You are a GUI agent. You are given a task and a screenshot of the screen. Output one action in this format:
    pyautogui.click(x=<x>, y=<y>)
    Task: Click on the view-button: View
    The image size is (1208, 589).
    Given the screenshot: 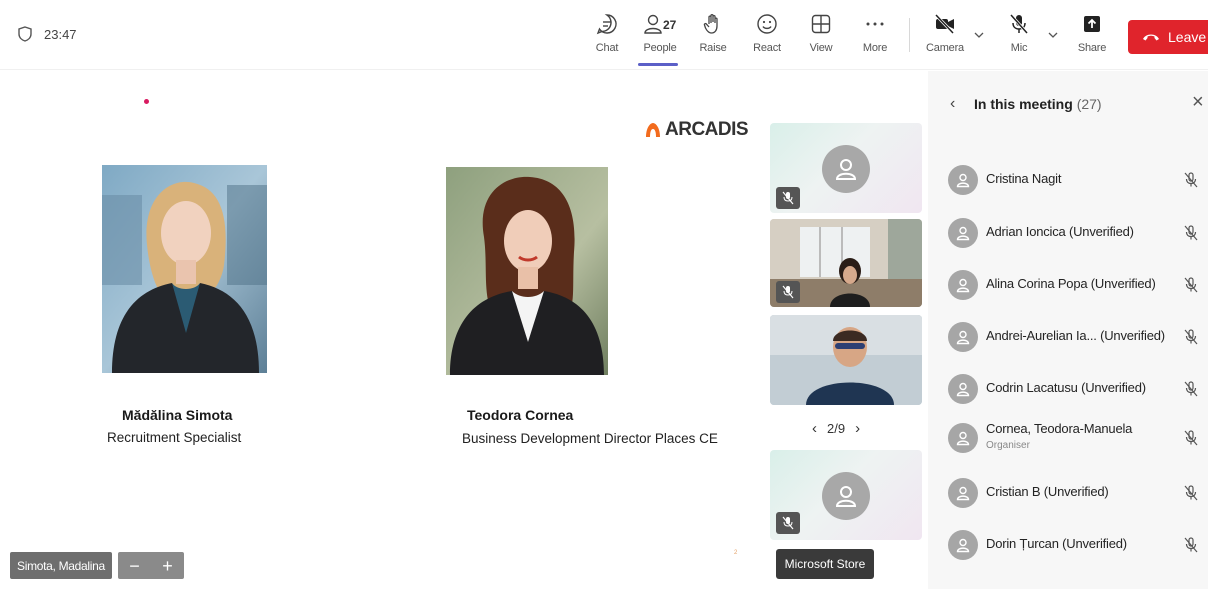 What is the action you would take?
    pyautogui.click(x=821, y=37)
    